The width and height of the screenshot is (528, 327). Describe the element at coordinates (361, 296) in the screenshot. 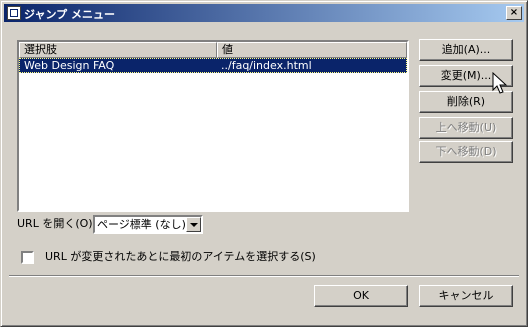

I see `ok-button: OK` at that location.